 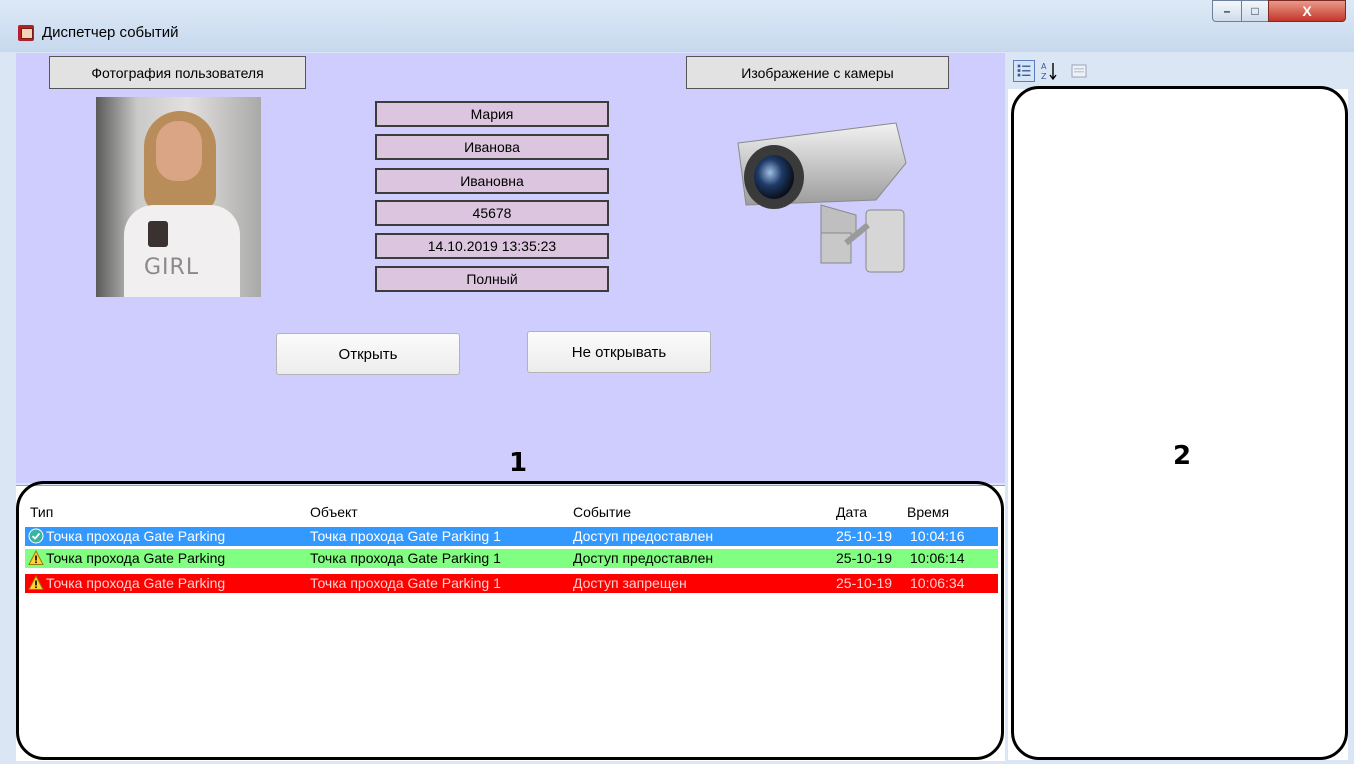 What do you see at coordinates (619, 352) in the screenshot?
I see `do-not-open-button: Не открывать` at bounding box center [619, 352].